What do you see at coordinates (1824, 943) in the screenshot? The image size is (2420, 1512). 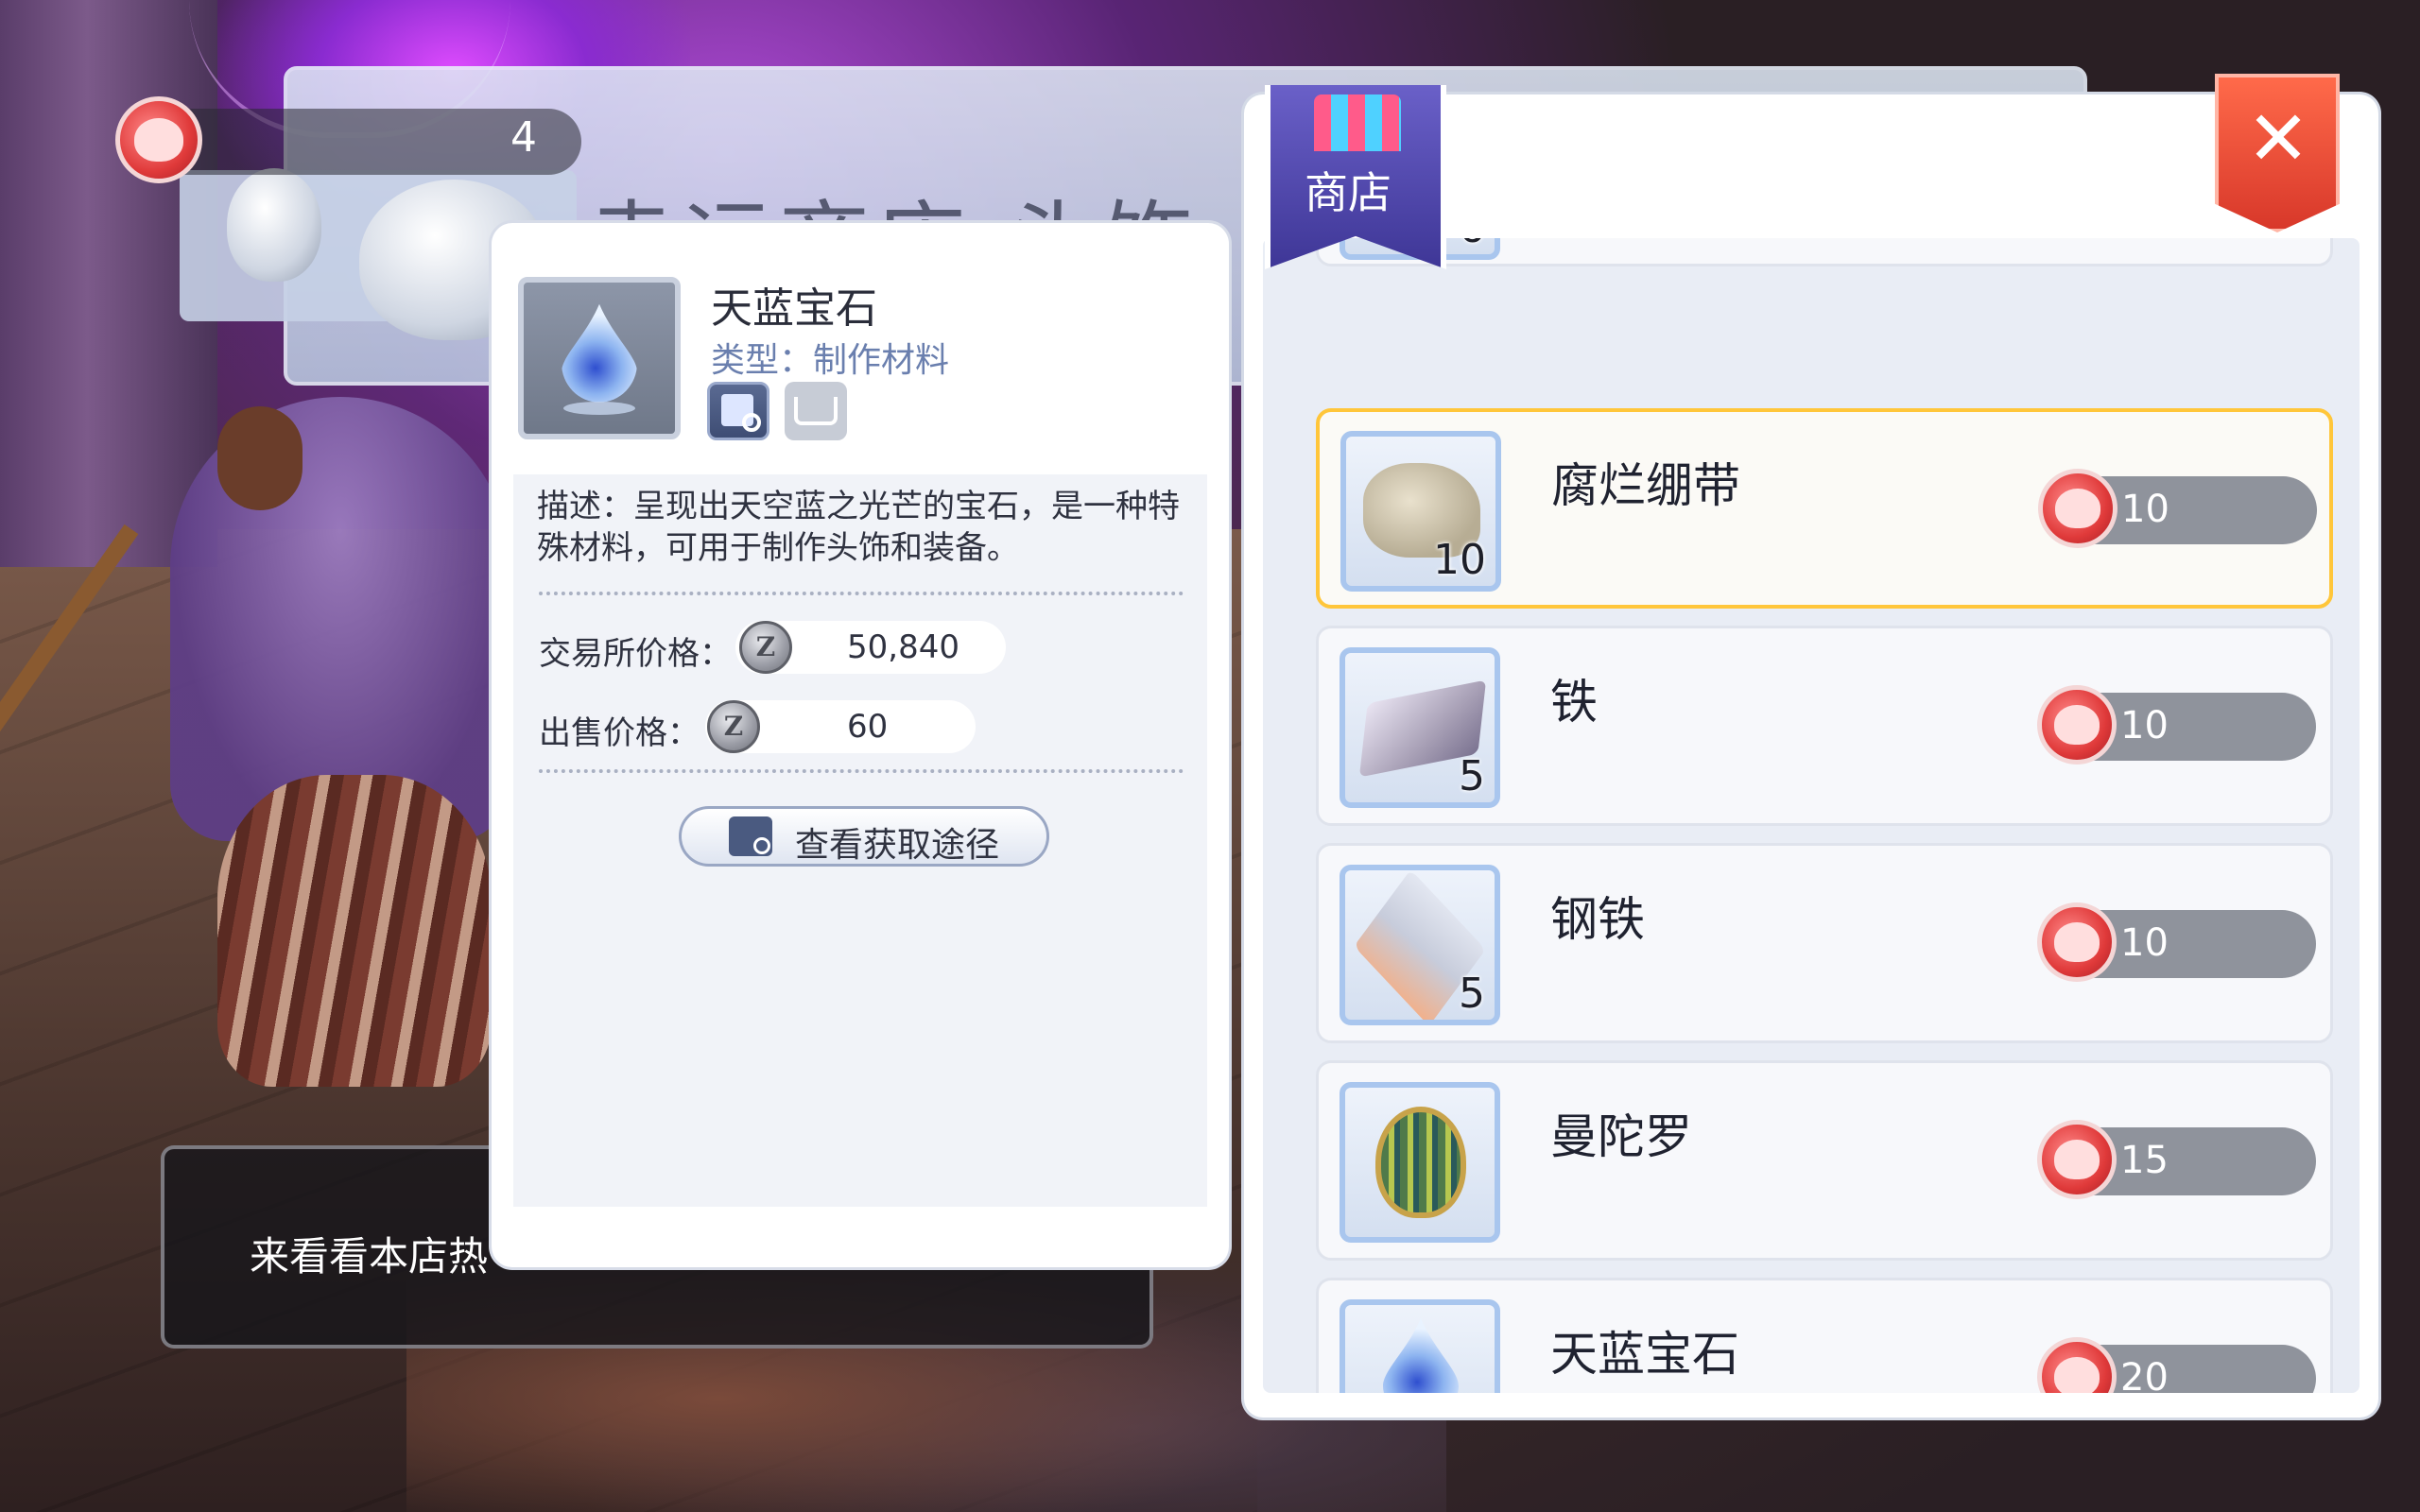 I see `shop-item-steel: 5 钢铁 10` at bounding box center [1824, 943].